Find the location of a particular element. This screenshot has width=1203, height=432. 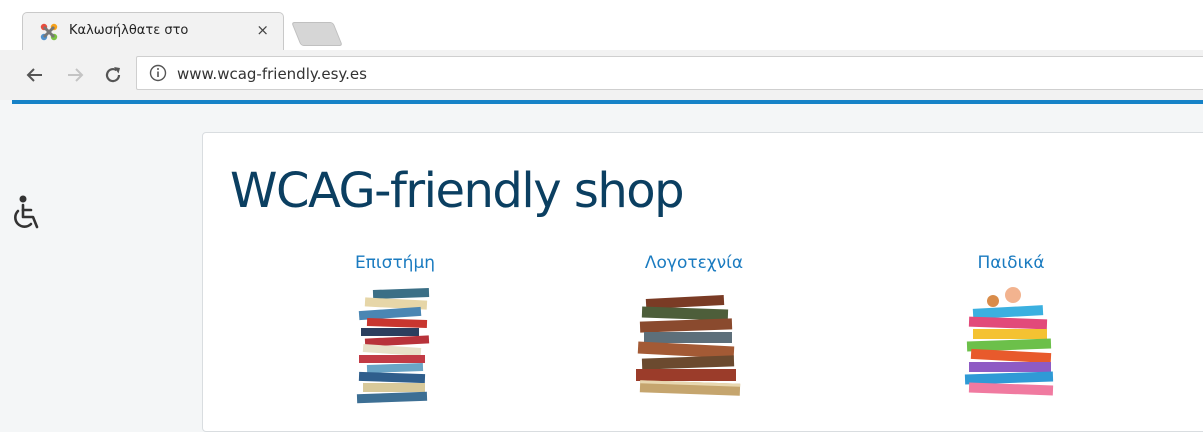

browser-toolbar: www.wcag-friendly.esy.es is located at coordinates (601, 75).